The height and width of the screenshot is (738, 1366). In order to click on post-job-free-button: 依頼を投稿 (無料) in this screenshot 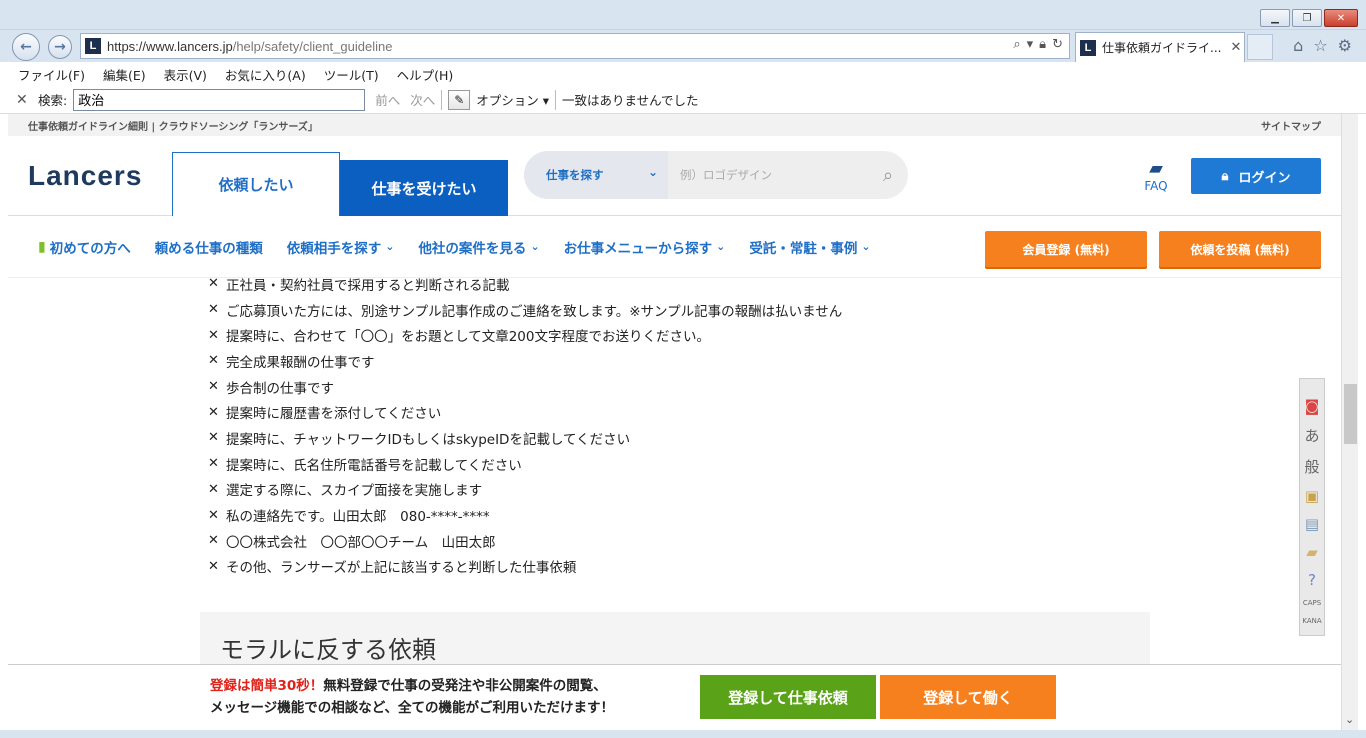, I will do `click(1240, 249)`.